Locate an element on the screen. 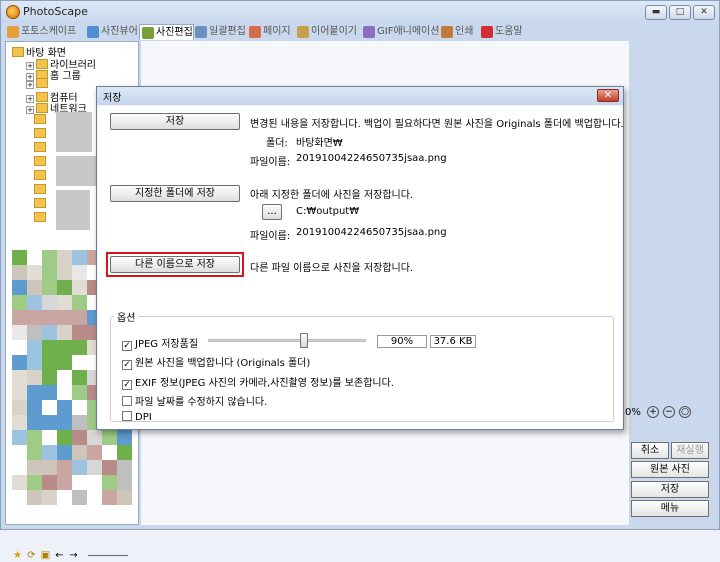  redo-button: 재실행 is located at coordinates (690, 450).